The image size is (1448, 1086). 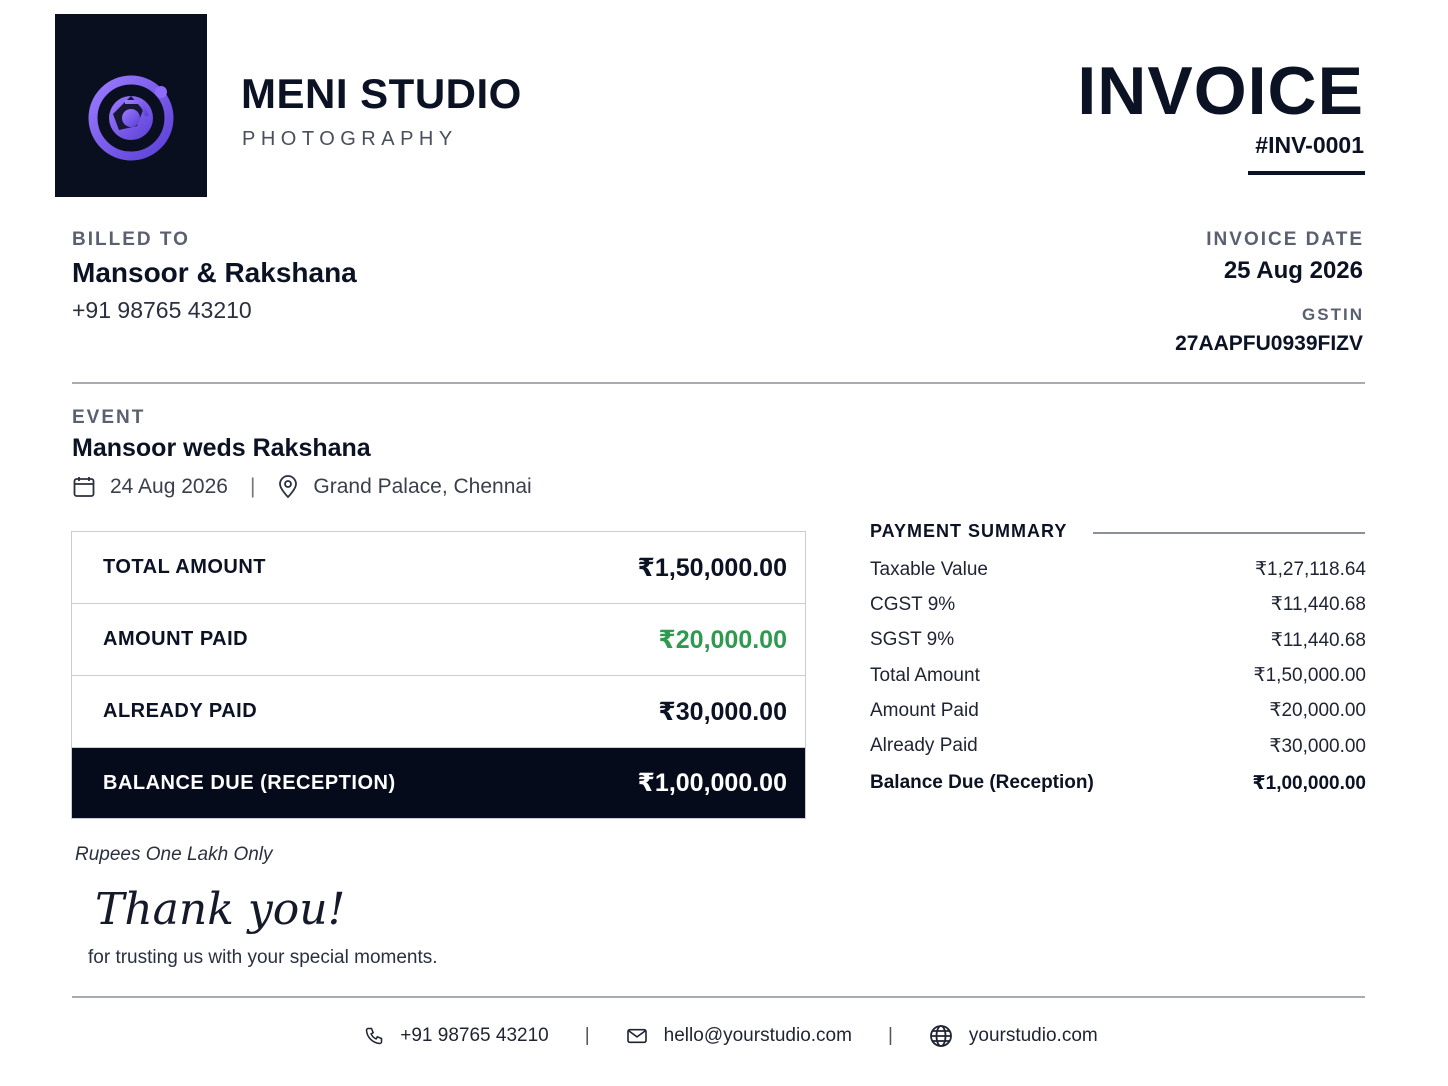 What do you see at coordinates (288, 487) in the screenshot?
I see `location-pin-icon` at bounding box center [288, 487].